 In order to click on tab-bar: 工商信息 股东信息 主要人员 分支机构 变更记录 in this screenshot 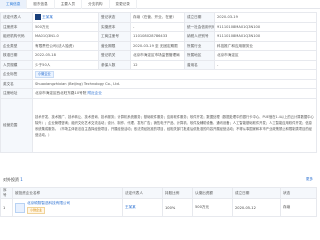, I will do `click(160, 4)`.